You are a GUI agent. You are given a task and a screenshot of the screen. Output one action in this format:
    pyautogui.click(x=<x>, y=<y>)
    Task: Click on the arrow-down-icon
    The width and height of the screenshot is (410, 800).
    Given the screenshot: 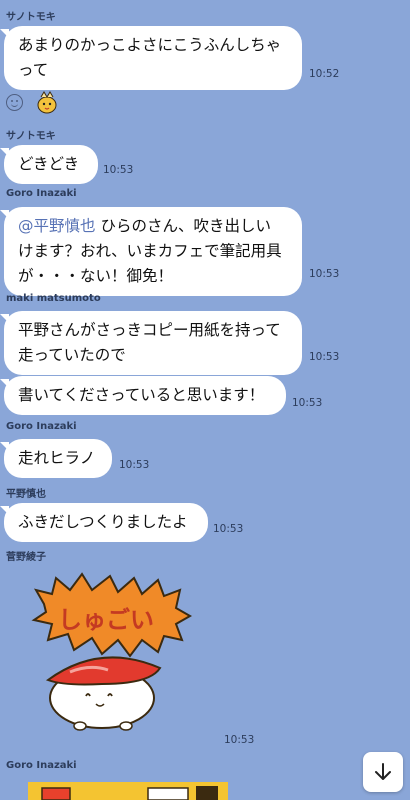 What is the action you would take?
    pyautogui.click(x=383, y=771)
    